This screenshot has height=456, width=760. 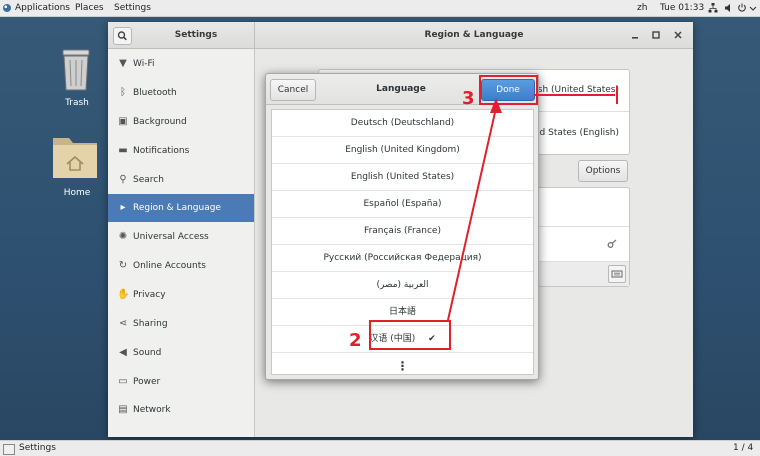 I want to click on bottom-taskbar: Settings 1 / 4, so click(x=380, y=448).